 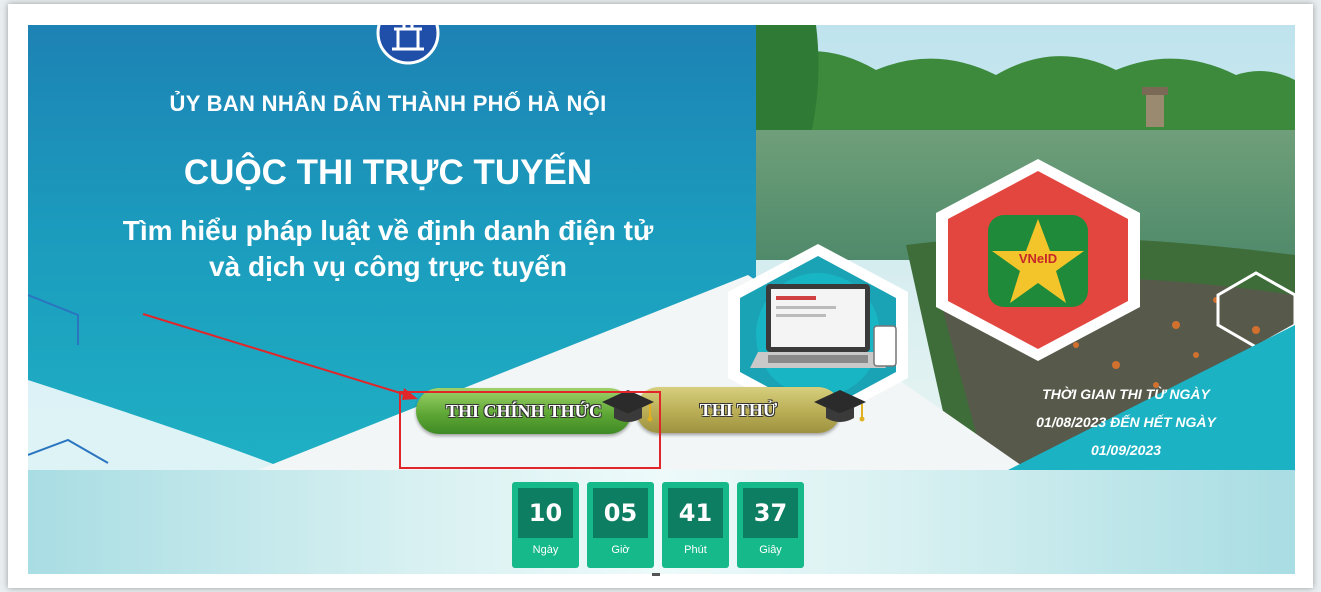 I want to click on organization-title: ỦY BAN NHÂN DÂN THÀNH PHỐ HÀ NỘI, so click(x=388, y=103).